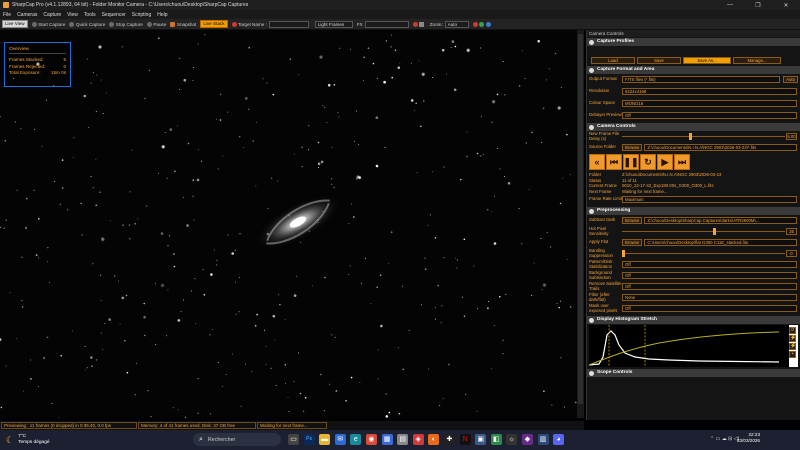 This screenshot has height=450, width=800. Describe the element at coordinates (496, 439) in the screenshot. I see `app-icon-4: ◧` at that location.